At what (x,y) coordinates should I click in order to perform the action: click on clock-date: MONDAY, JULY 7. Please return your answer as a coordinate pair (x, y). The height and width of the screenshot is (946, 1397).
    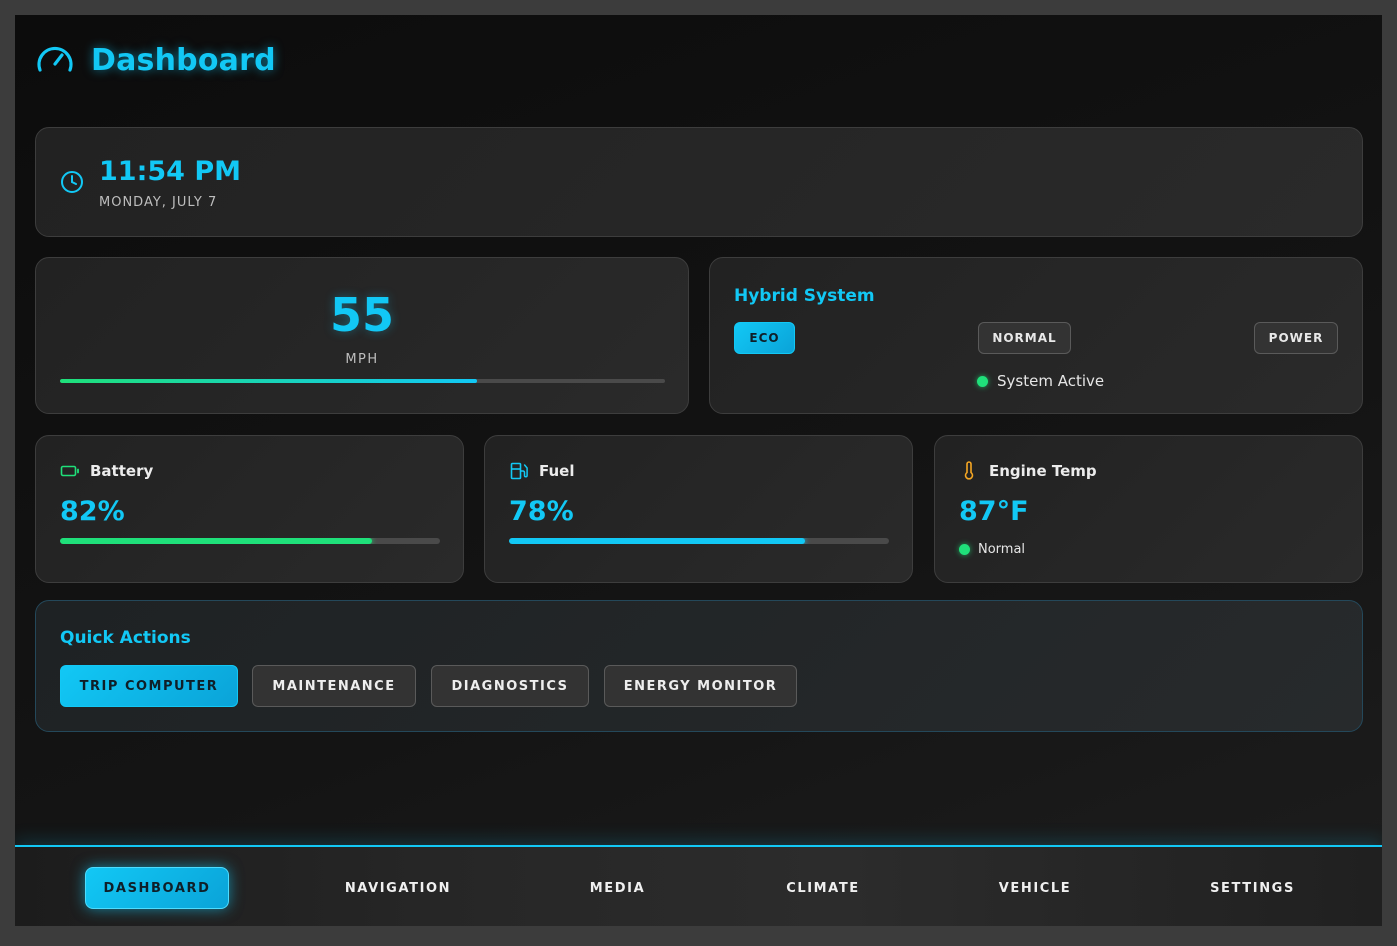
    Looking at the image, I should click on (158, 202).